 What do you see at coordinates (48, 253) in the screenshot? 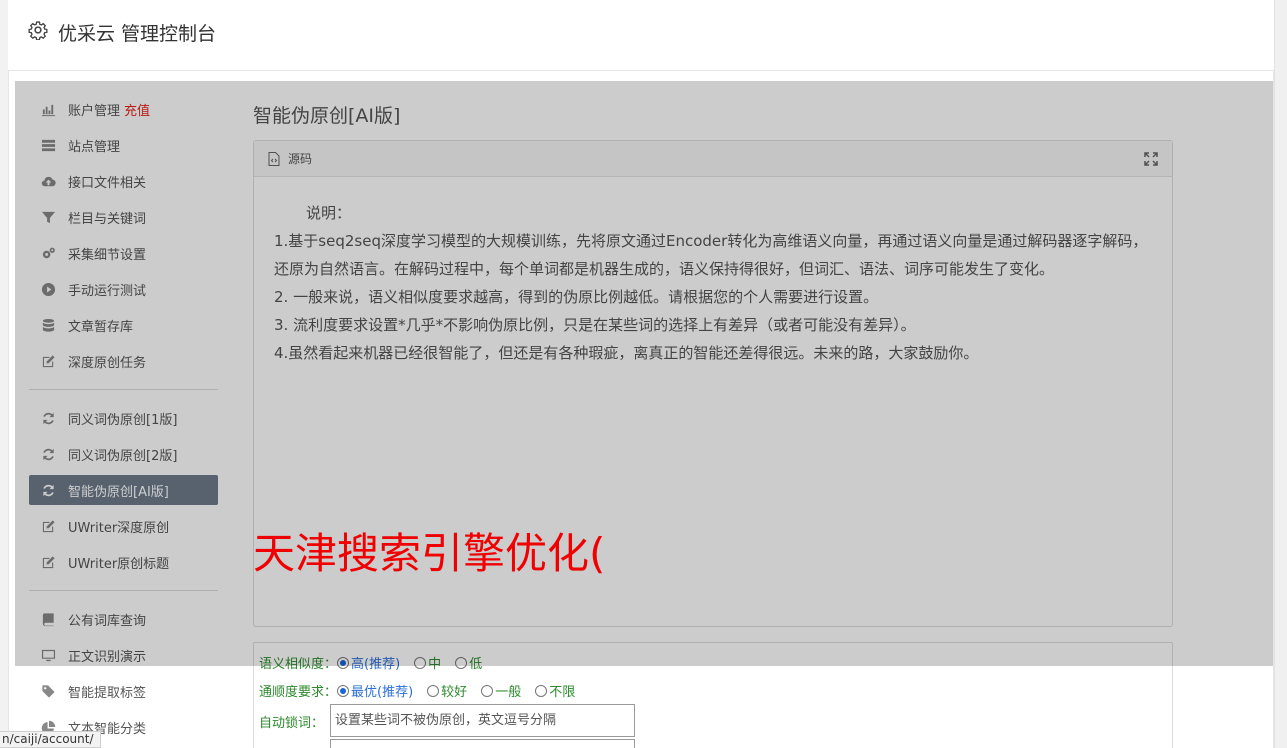
I see `gears-icon` at bounding box center [48, 253].